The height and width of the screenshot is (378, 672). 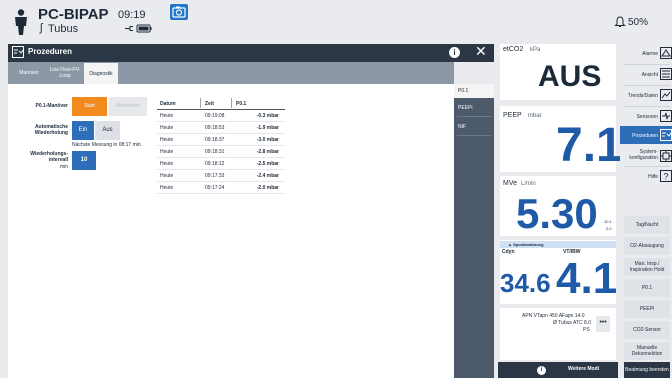 What do you see at coordinates (586, 330) in the screenshot?
I see `mode-info-3: PS` at bounding box center [586, 330].